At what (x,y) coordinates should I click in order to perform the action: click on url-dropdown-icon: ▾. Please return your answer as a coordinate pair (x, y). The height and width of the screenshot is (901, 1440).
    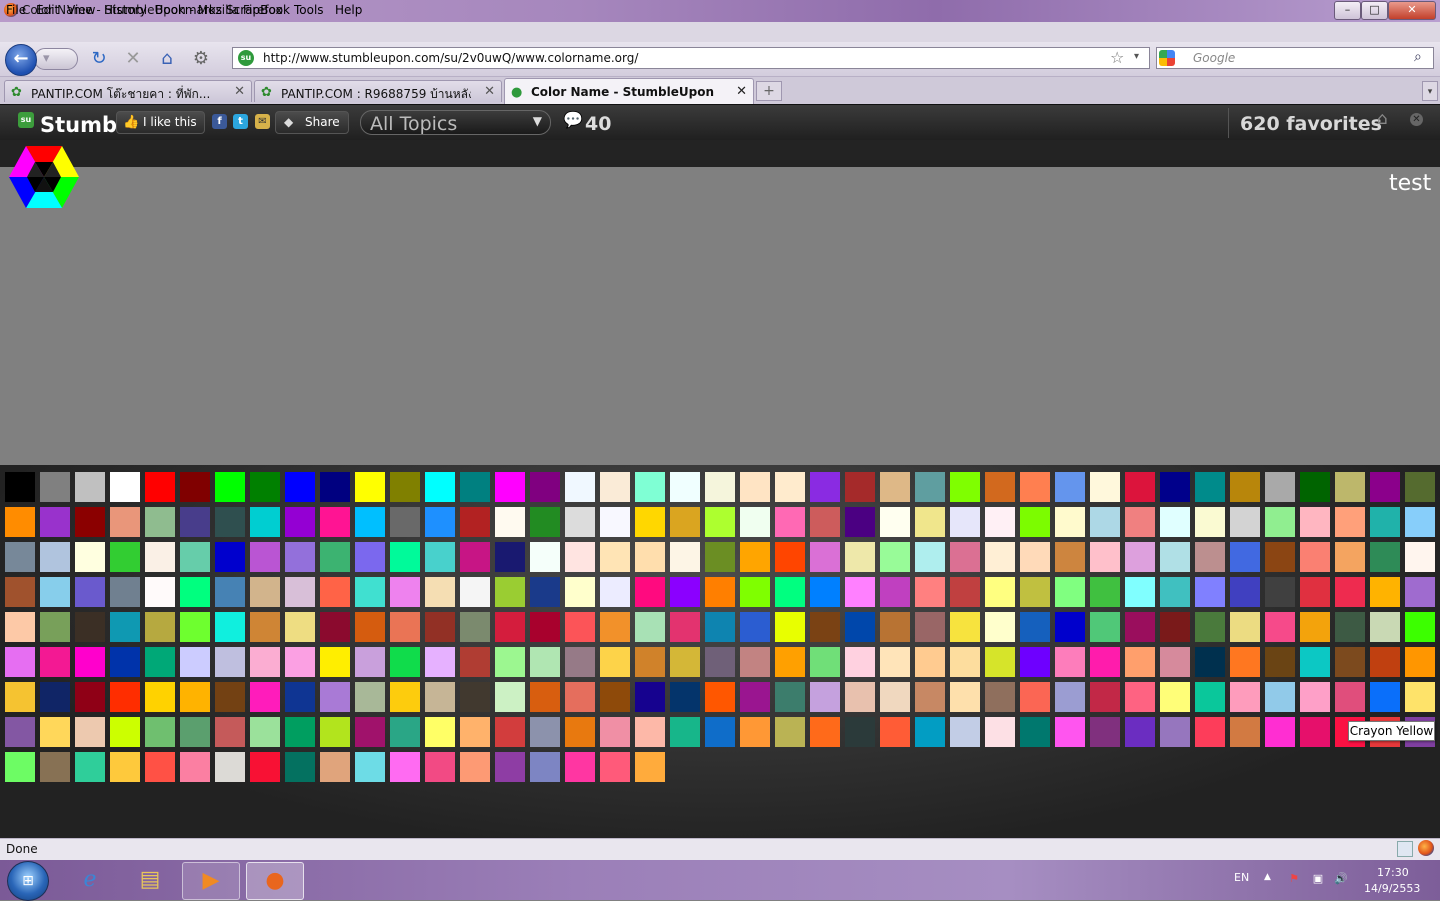
    Looking at the image, I should click on (1136, 56).